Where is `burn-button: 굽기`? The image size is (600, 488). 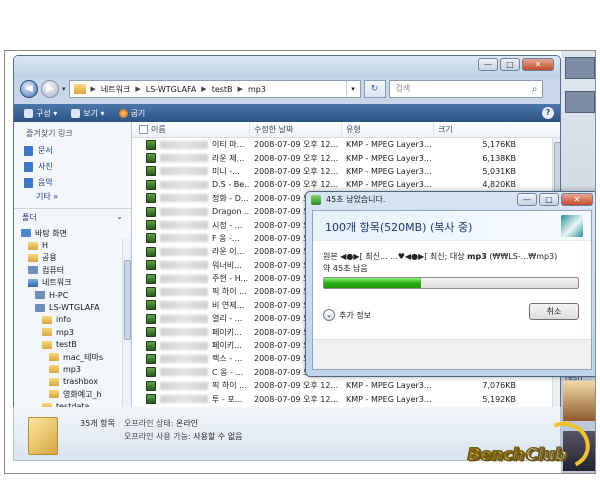 burn-button: 굽기 is located at coordinates (132, 113).